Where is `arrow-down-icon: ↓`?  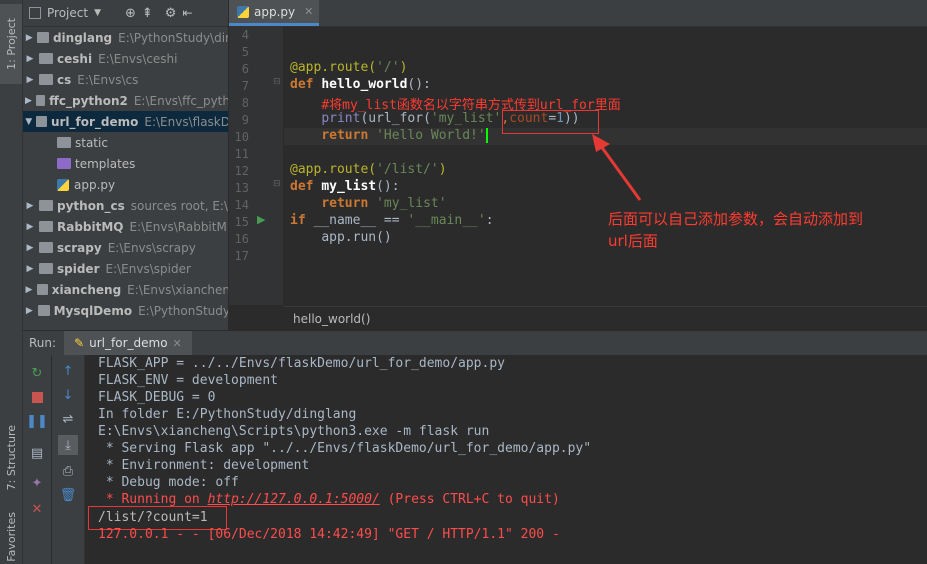 arrow-down-icon: ↓ is located at coordinates (68, 395).